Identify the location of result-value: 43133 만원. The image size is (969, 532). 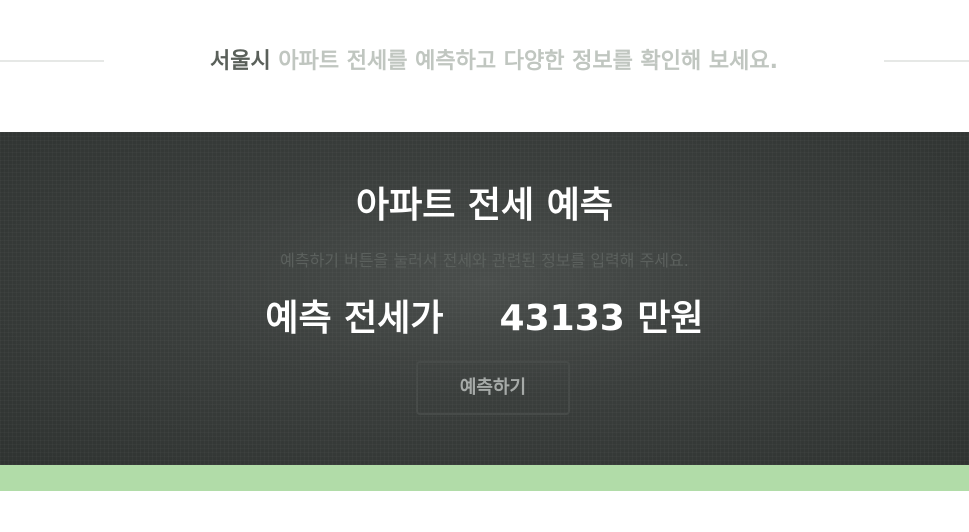
(601, 318).